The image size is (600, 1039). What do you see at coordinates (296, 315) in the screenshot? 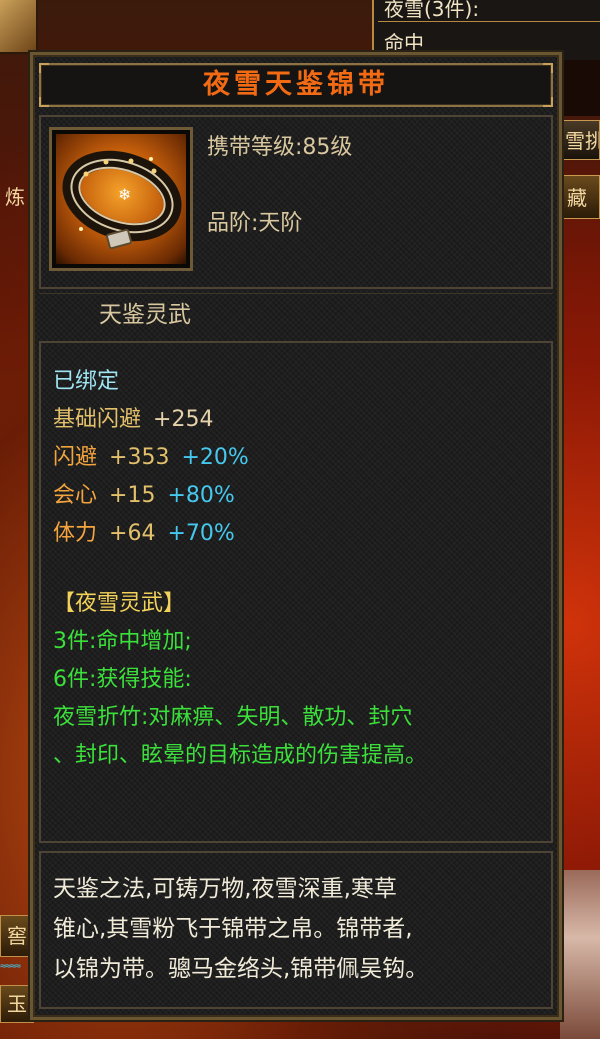
I see `item-category-bar: 天鉴灵武` at bounding box center [296, 315].